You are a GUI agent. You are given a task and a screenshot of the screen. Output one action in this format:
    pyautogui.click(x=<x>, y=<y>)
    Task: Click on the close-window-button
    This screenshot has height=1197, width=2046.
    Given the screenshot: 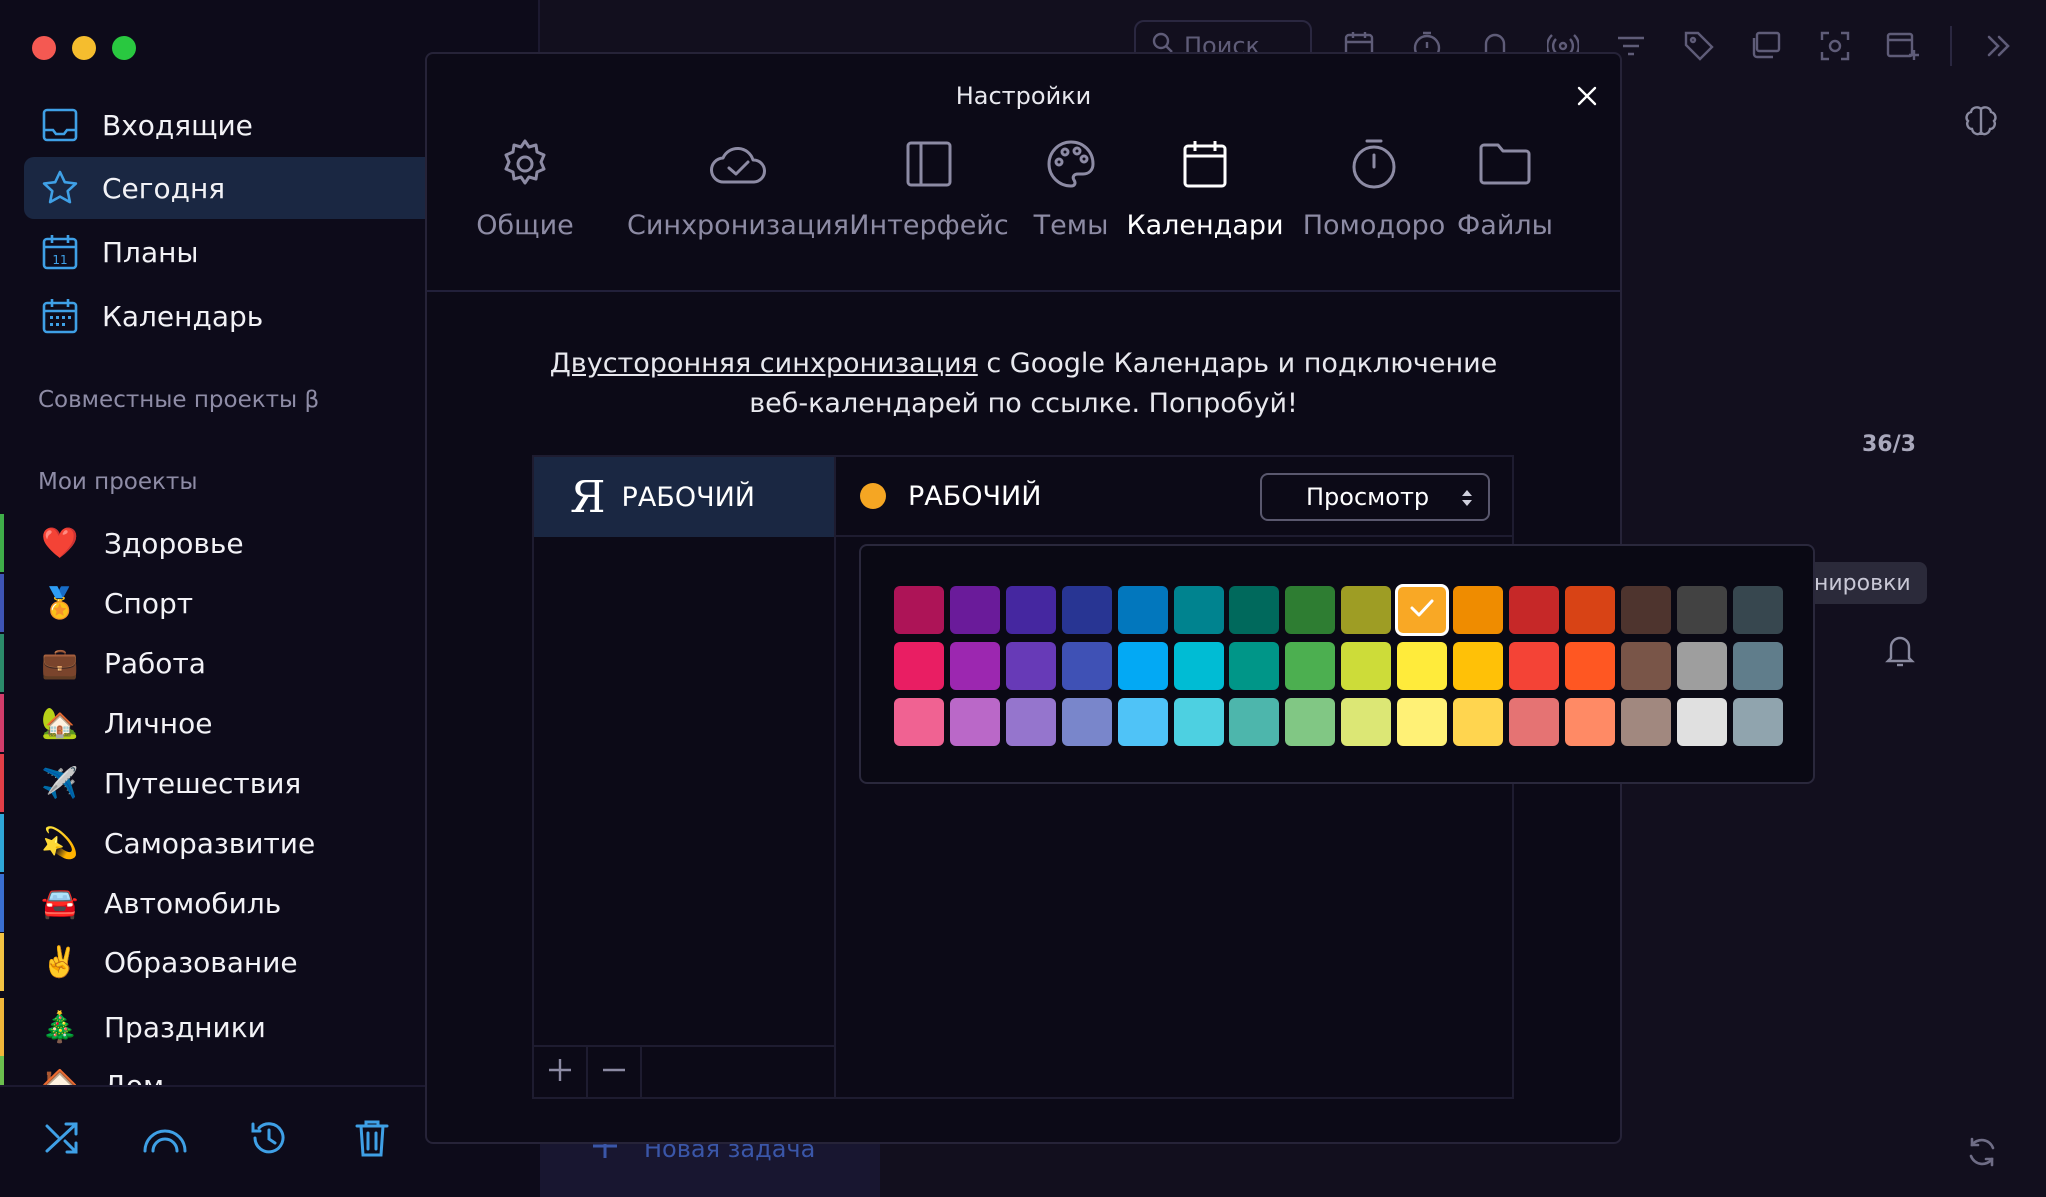 What is the action you would take?
    pyautogui.click(x=44, y=48)
    